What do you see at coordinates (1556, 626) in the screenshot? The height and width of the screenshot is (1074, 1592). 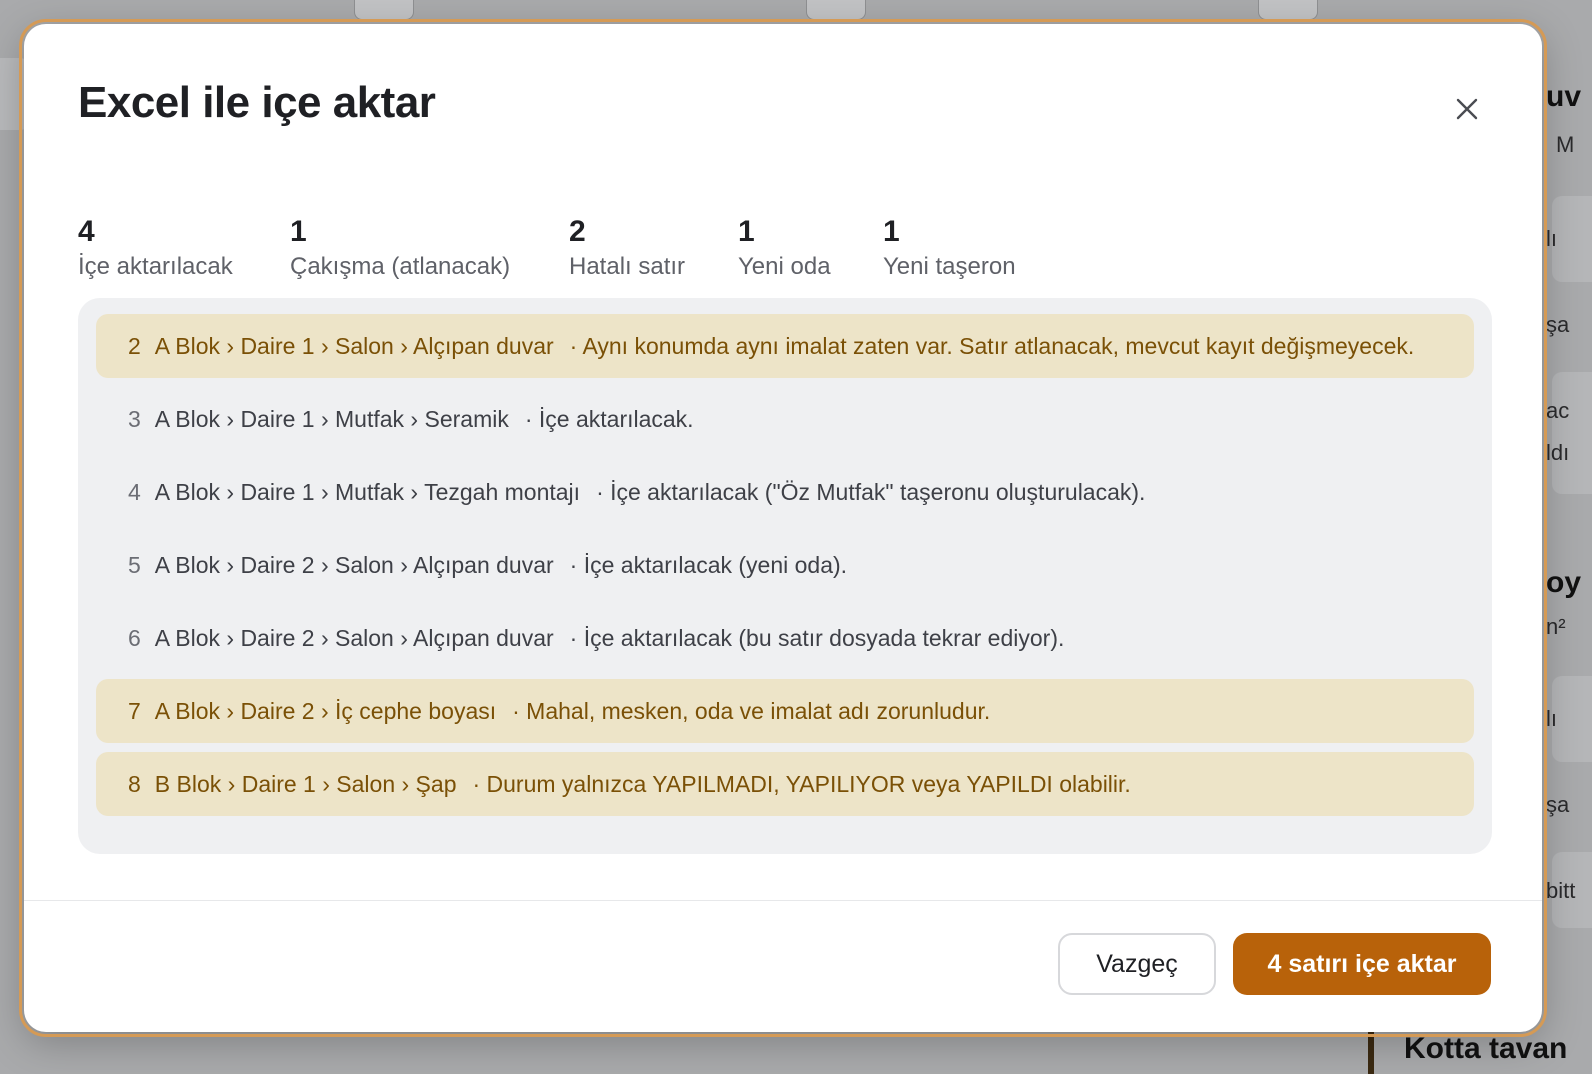 I see `background-text: n²` at bounding box center [1556, 626].